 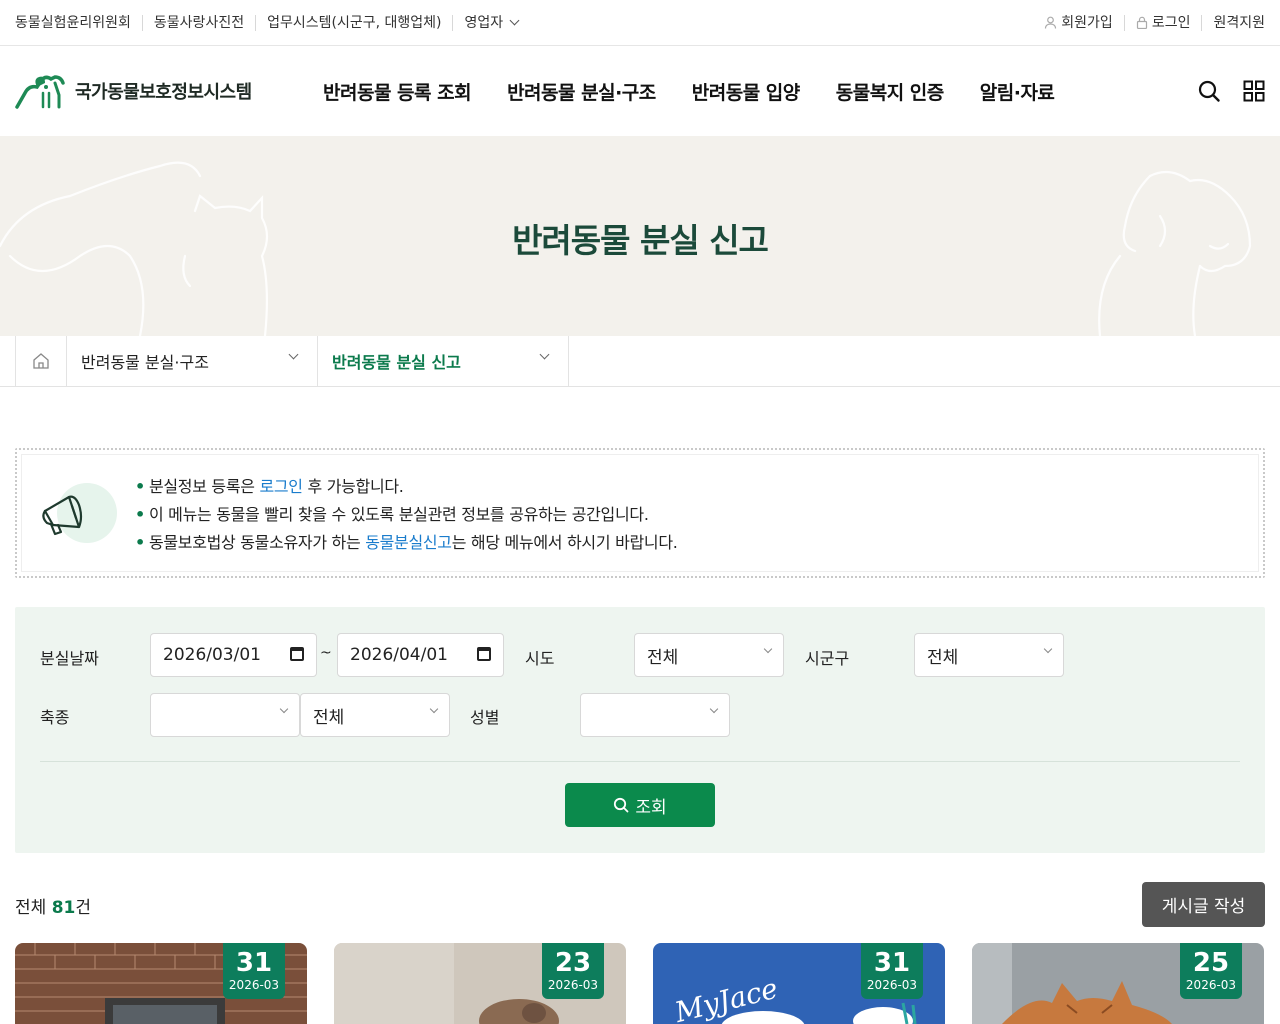 I want to click on lock-icon, so click(x=1141, y=22).